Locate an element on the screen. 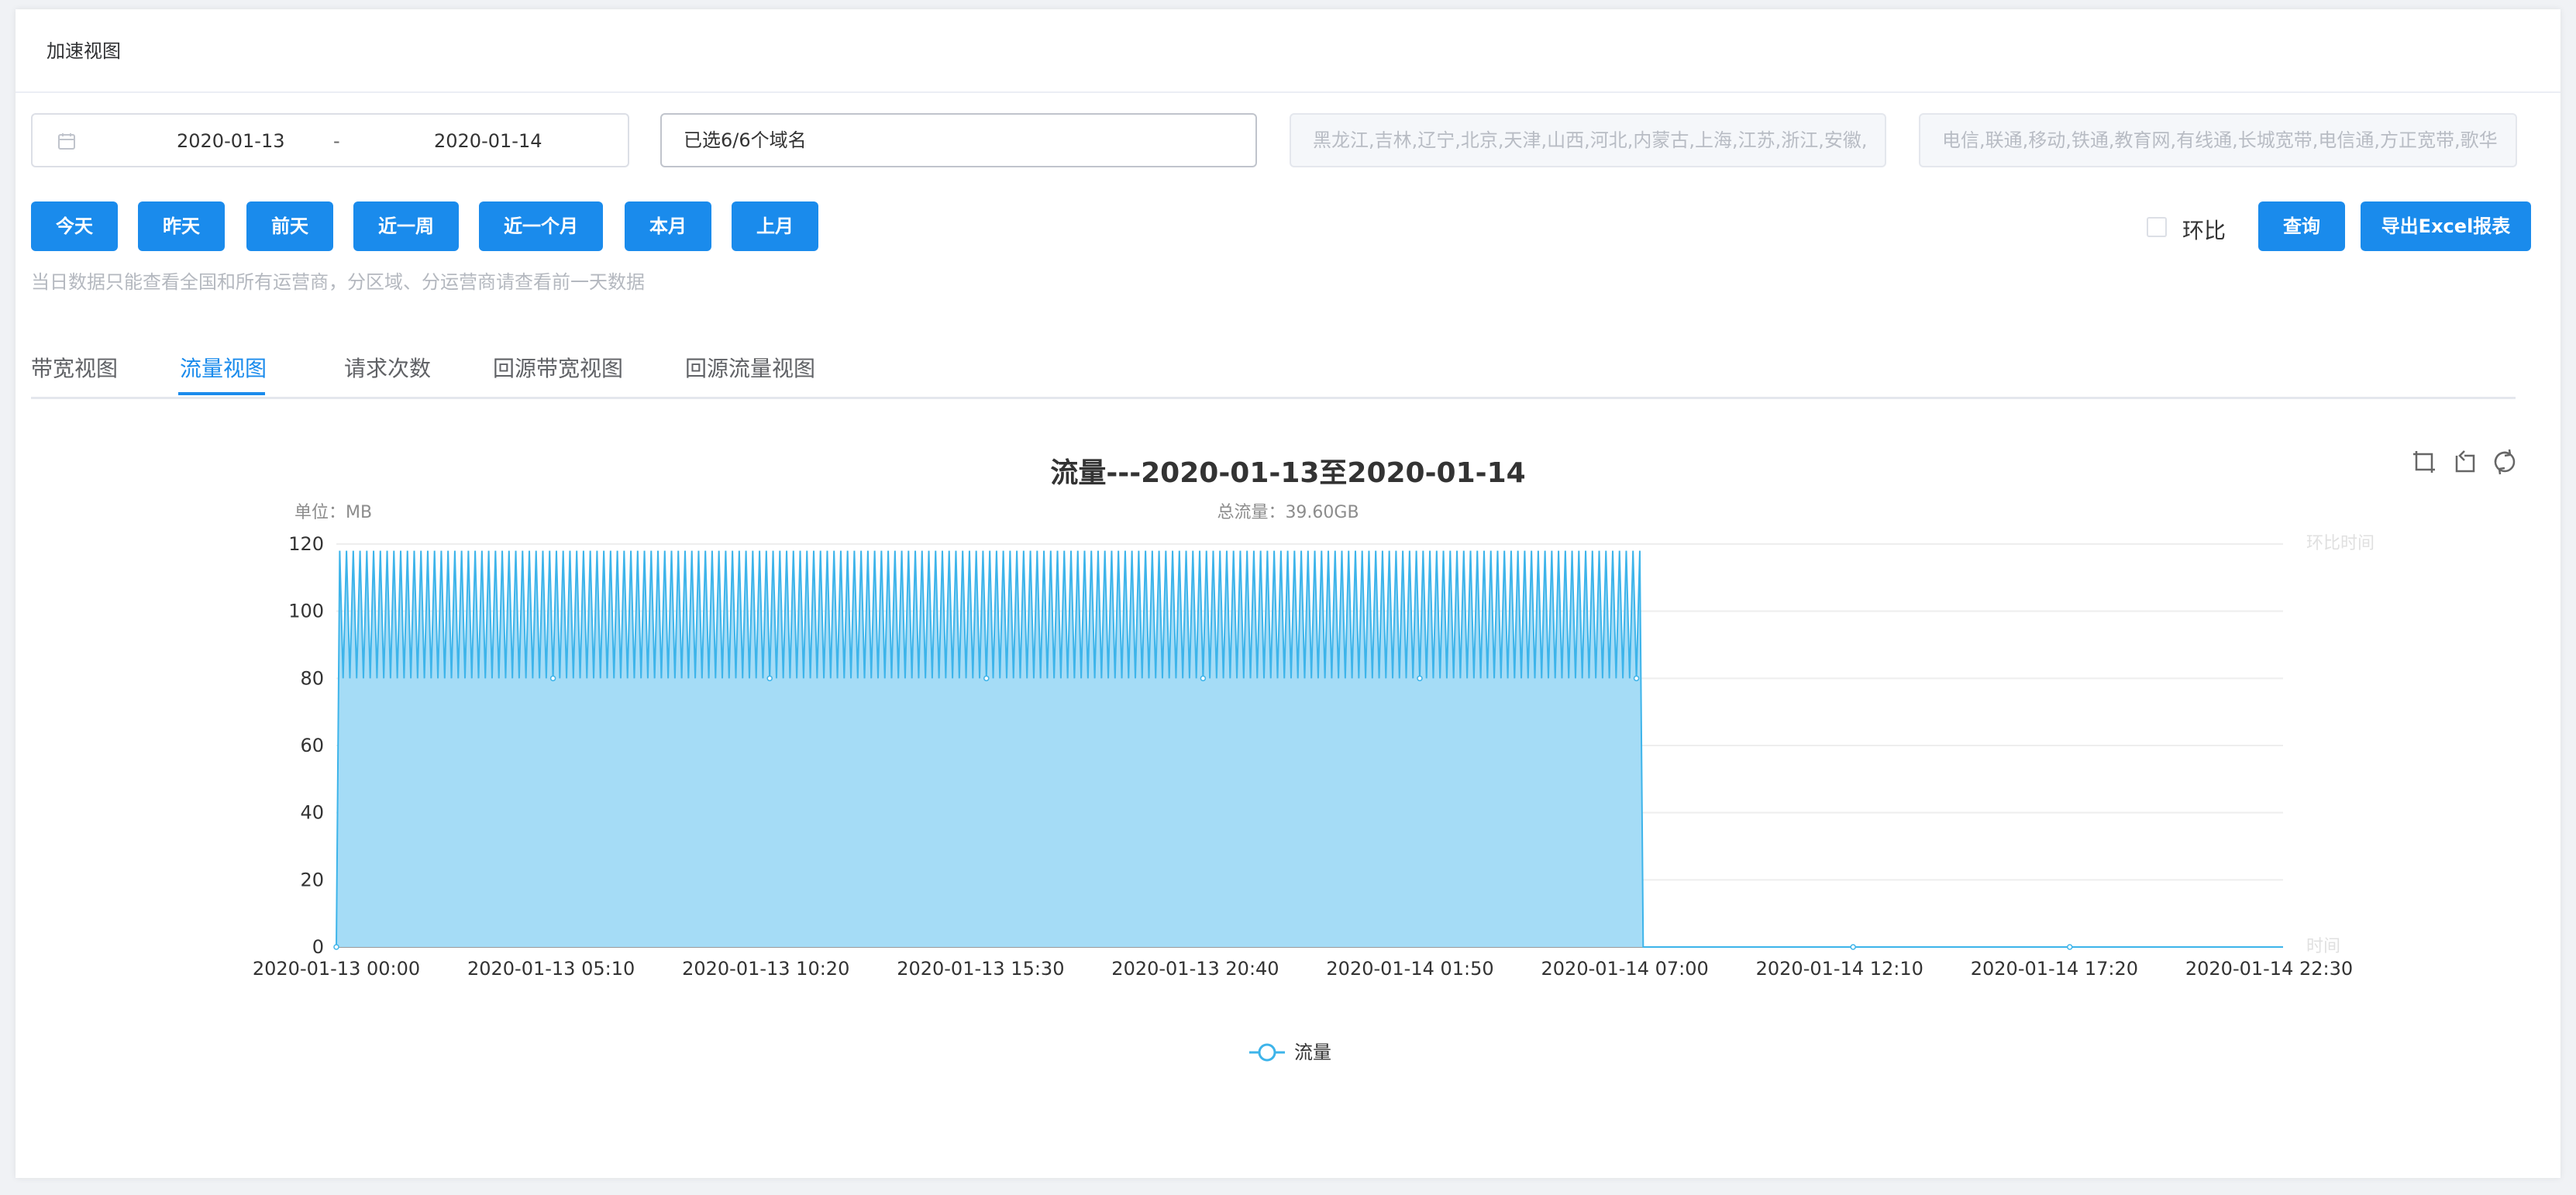 This screenshot has width=2576, height=1195. legend-marker-icon is located at coordinates (1267, 1052).